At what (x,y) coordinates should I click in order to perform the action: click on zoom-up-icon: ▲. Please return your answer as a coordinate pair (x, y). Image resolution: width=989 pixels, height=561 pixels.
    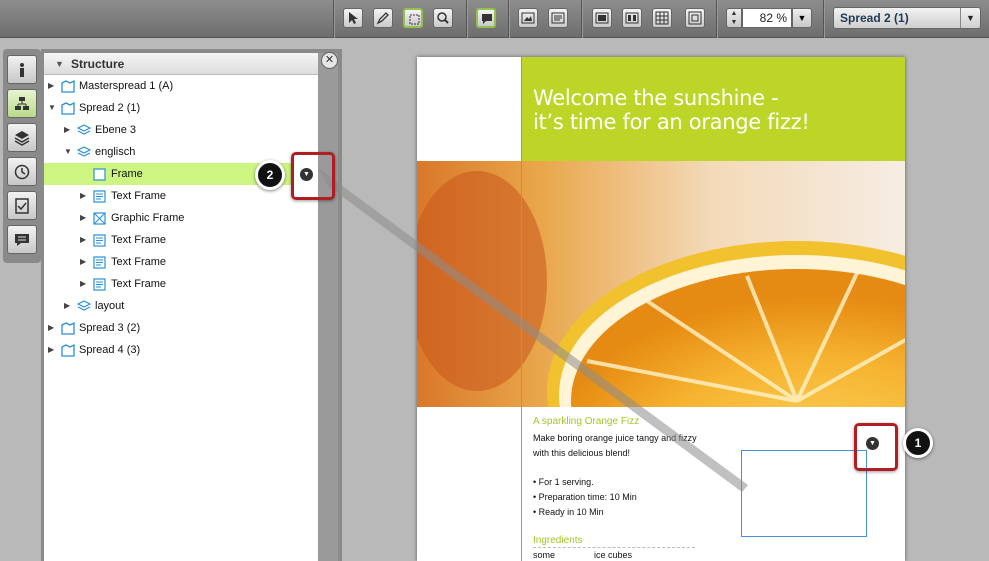
    Looking at the image, I should click on (734, 13).